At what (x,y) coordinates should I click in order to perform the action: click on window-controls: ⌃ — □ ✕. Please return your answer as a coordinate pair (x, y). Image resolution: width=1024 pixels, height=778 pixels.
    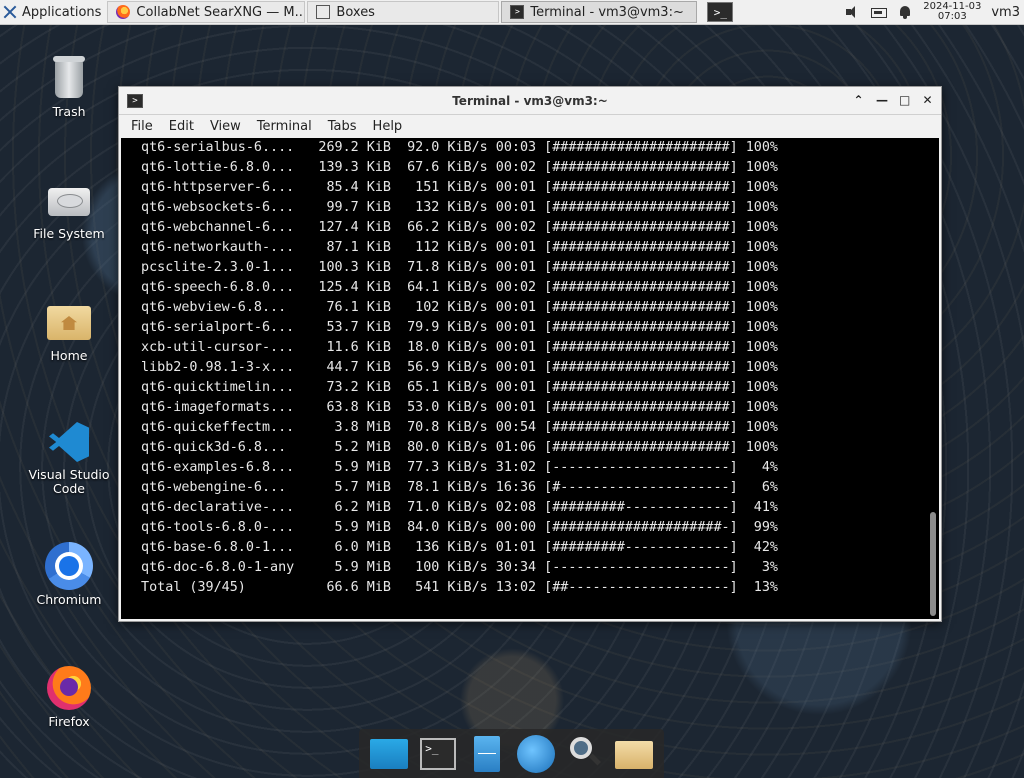
    Looking at the image, I should click on (897, 100).